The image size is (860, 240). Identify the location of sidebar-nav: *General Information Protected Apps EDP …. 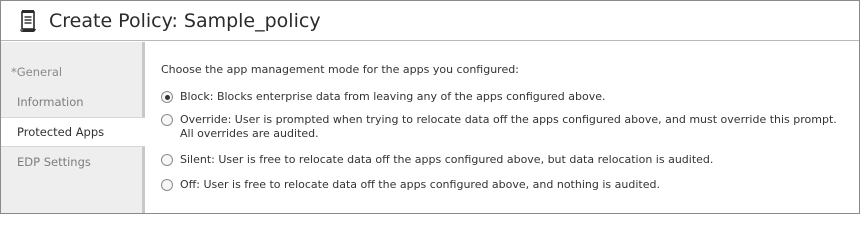
(73, 127).